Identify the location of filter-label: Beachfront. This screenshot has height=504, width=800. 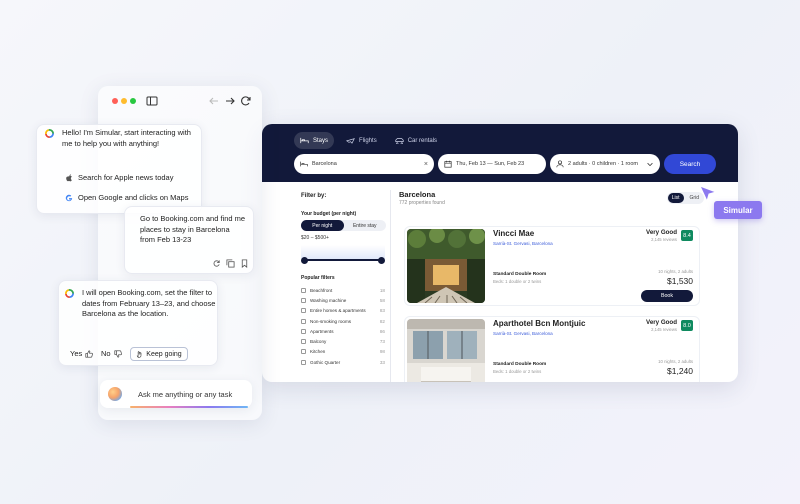
(321, 290).